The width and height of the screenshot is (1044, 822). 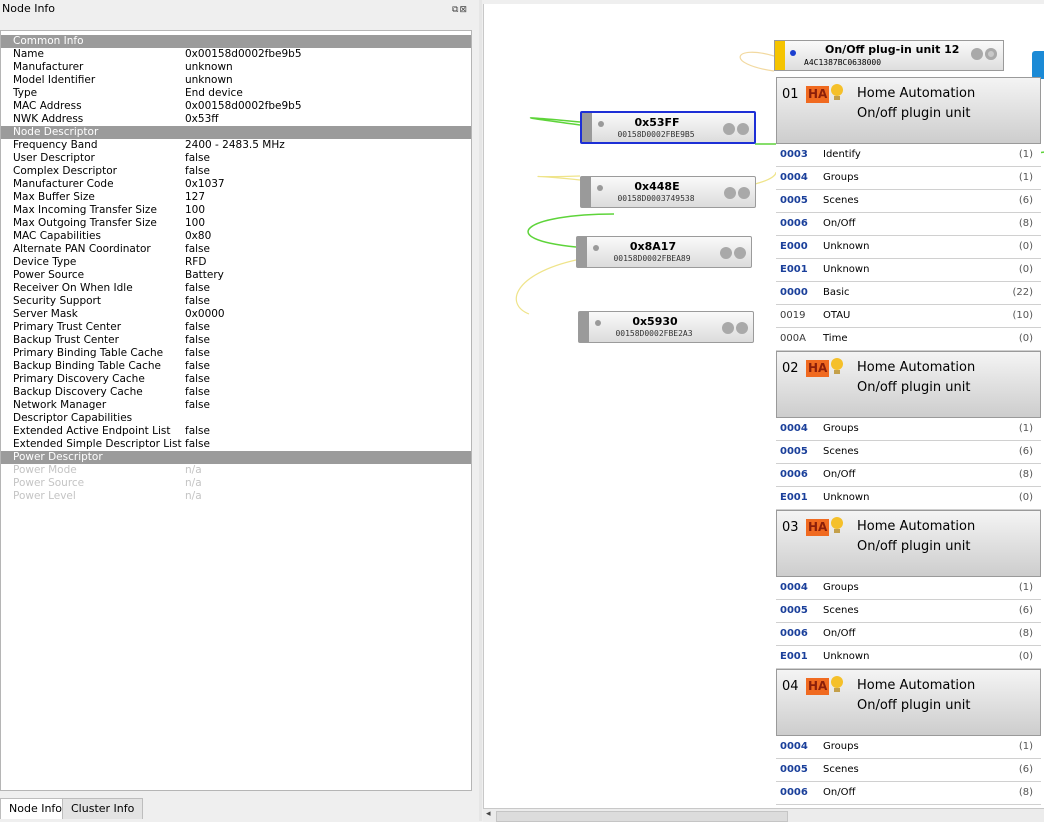 What do you see at coordinates (846, 246) in the screenshot?
I see `cluster-name: Unknown` at bounding box center [846, 246].